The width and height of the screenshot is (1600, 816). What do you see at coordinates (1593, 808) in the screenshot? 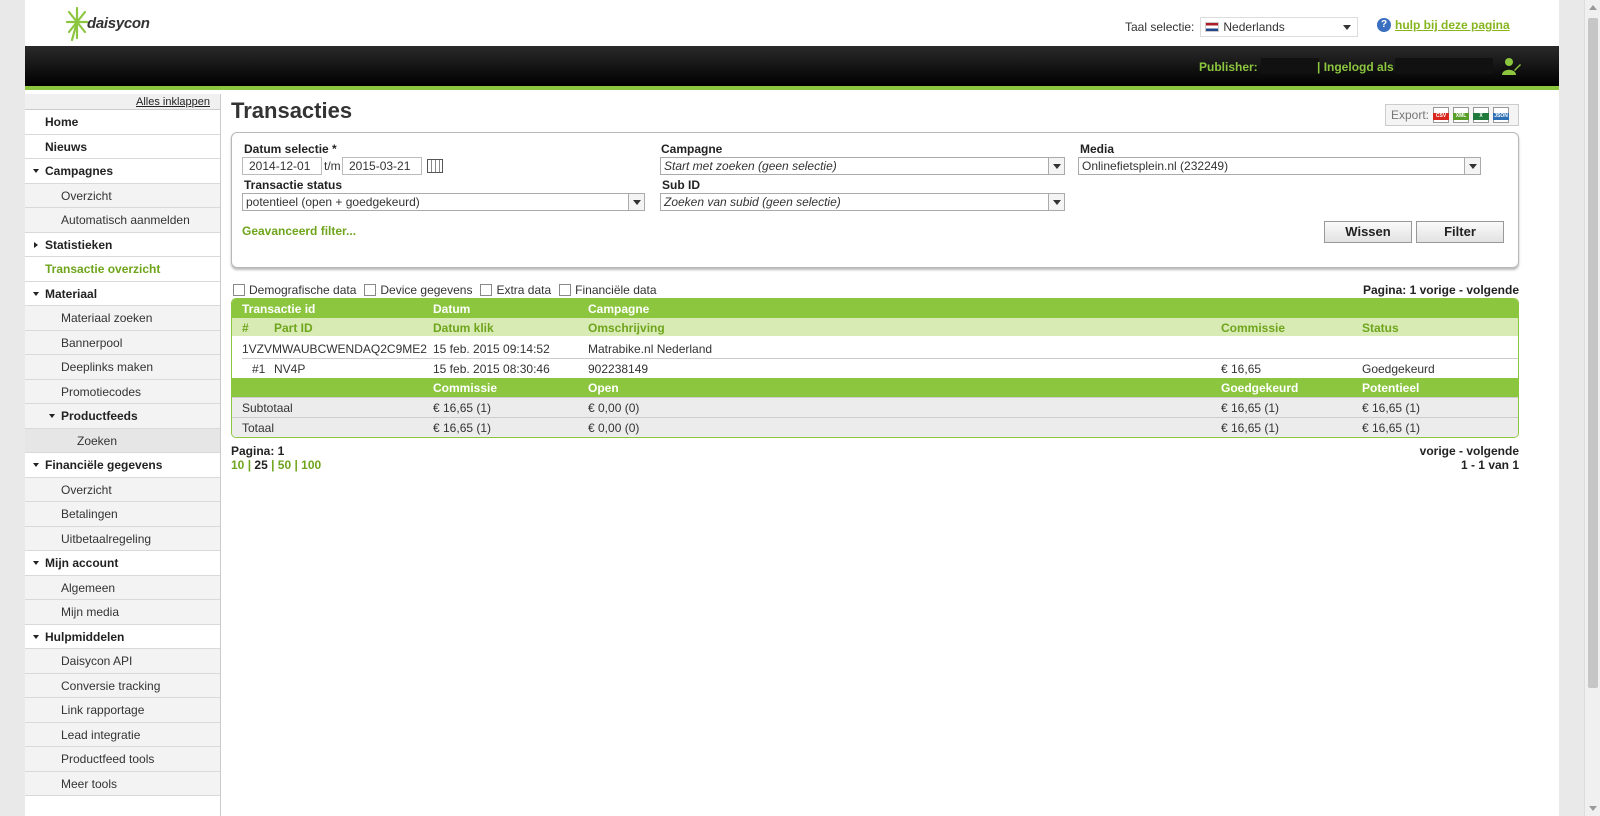
I see `scroll-down-icon` at bounding box center [1593, 808].